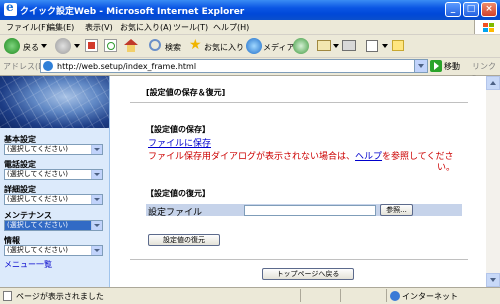  What do you see at coordinates (110, 45) in the screenshot?
I see `refresh-icon` at bounding box center [110, 45].